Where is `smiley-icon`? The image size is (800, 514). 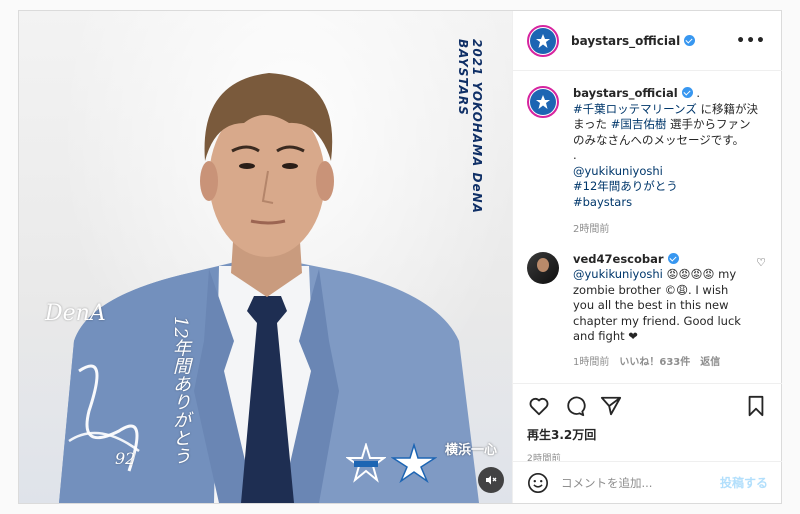
smiley-icon is located at coordinates (538, 482).